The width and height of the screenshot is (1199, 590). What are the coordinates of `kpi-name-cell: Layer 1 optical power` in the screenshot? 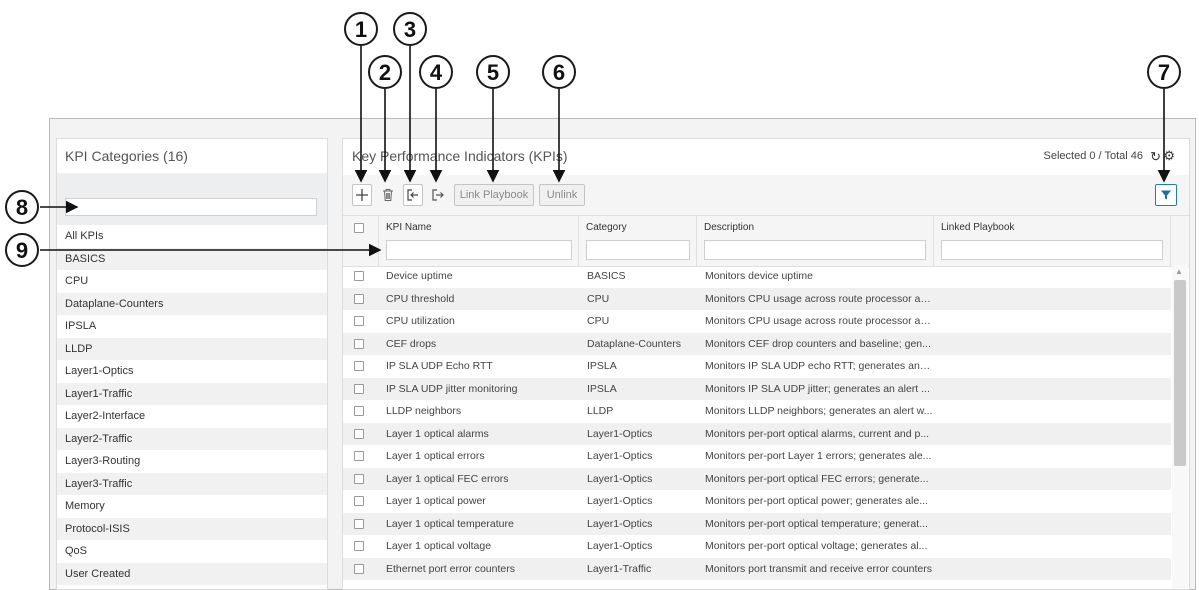 It's located at (436, 501).